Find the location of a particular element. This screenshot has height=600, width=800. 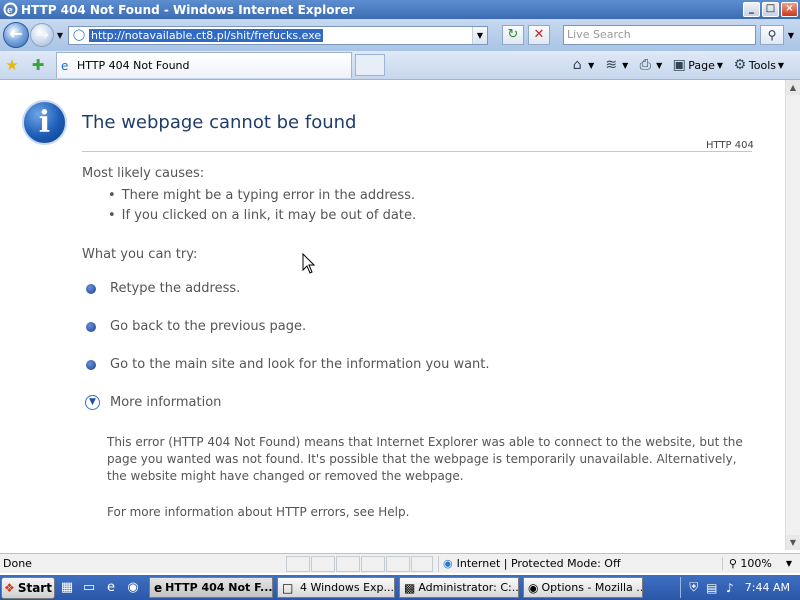

divider is located at coordinates (417, 151).